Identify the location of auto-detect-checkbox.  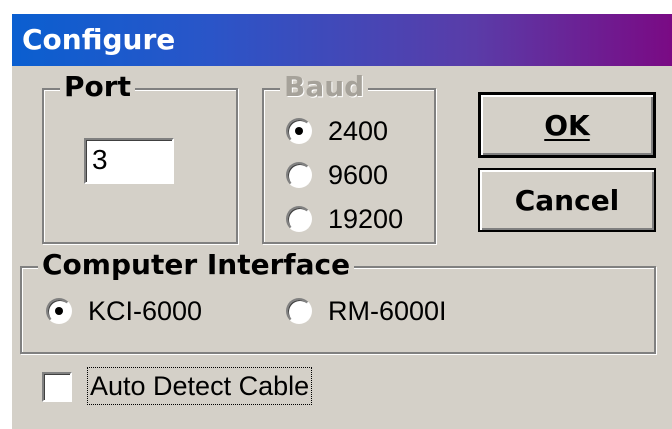
(57, 387).